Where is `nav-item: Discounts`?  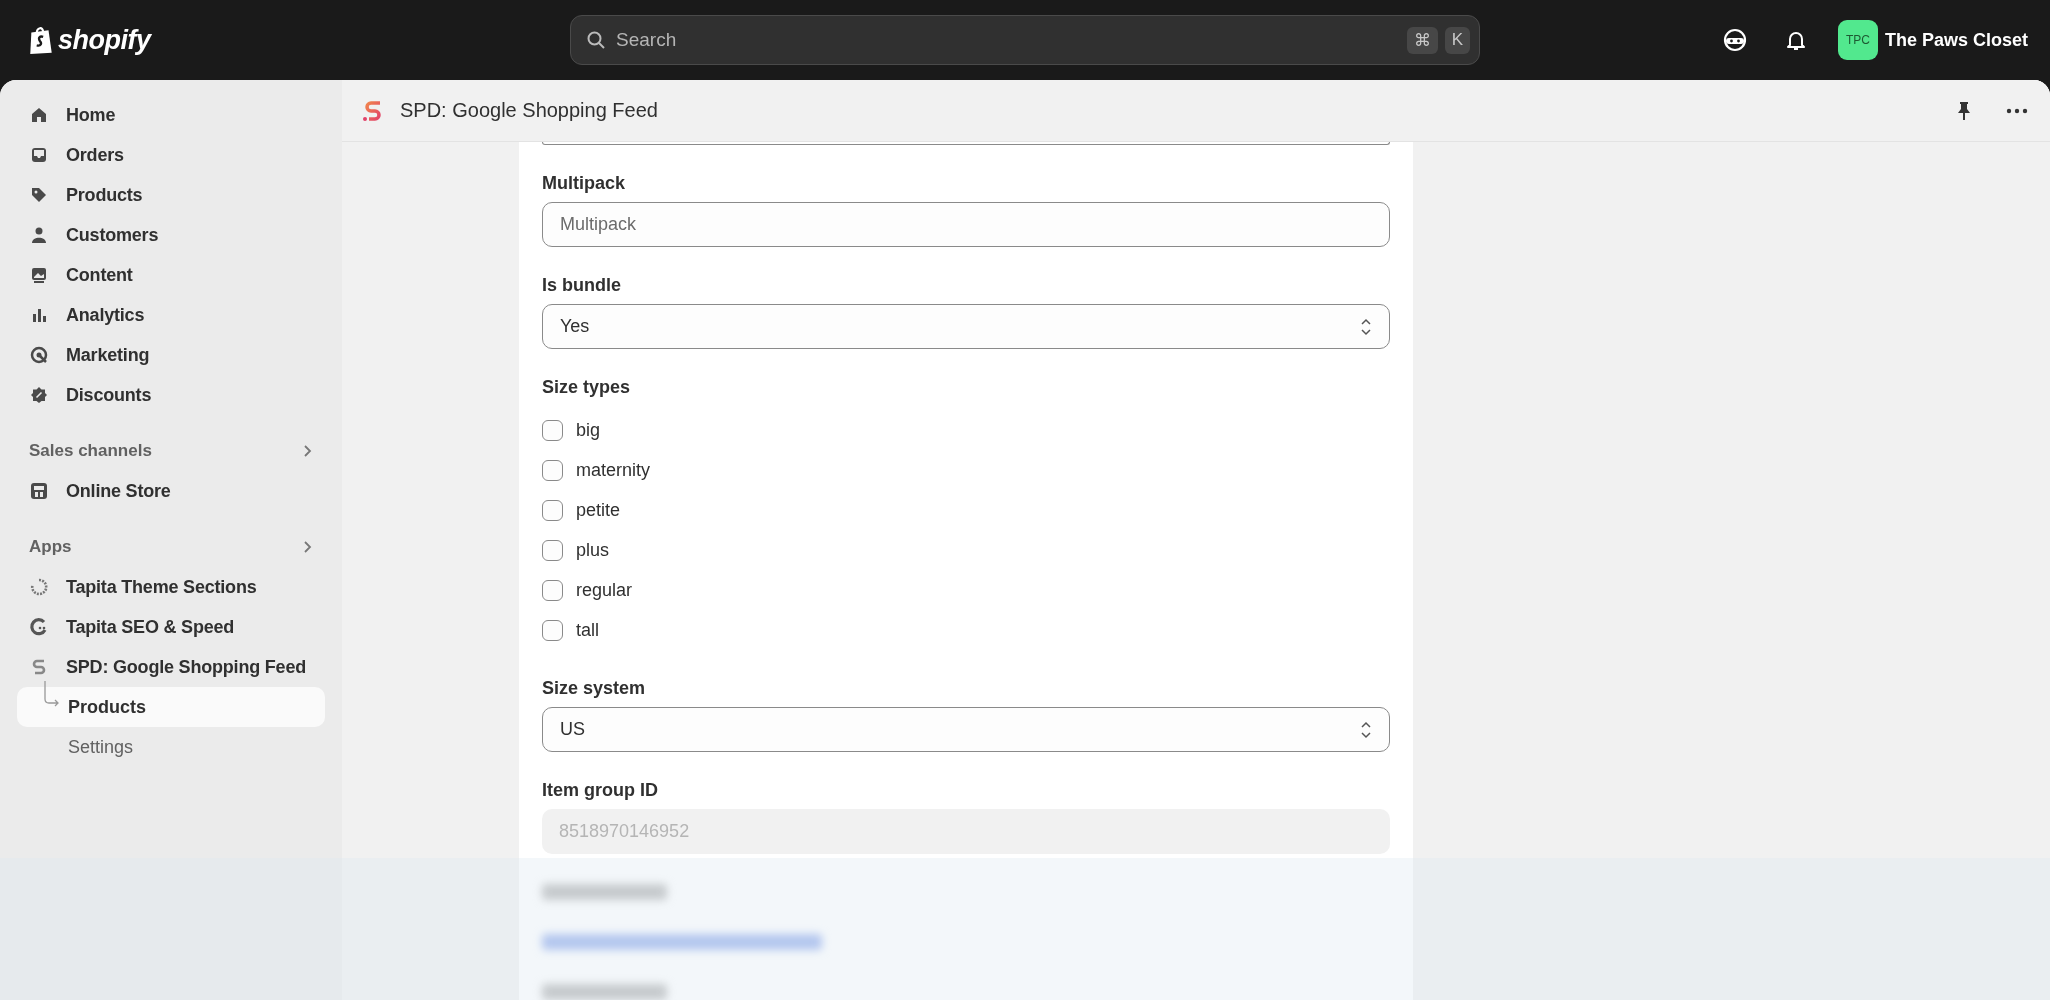
nav-item: Discounts is located at coordinates (171, 395).